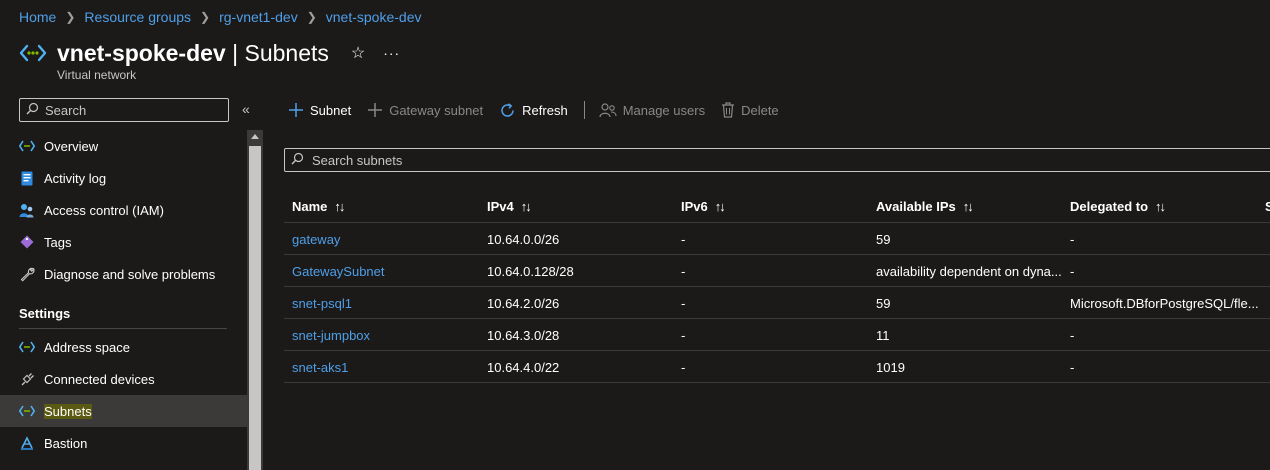  Describe the element at coordinates (123, 443) in the screenshot. I see `sidebar-item-bastion: Bastion` at that location.